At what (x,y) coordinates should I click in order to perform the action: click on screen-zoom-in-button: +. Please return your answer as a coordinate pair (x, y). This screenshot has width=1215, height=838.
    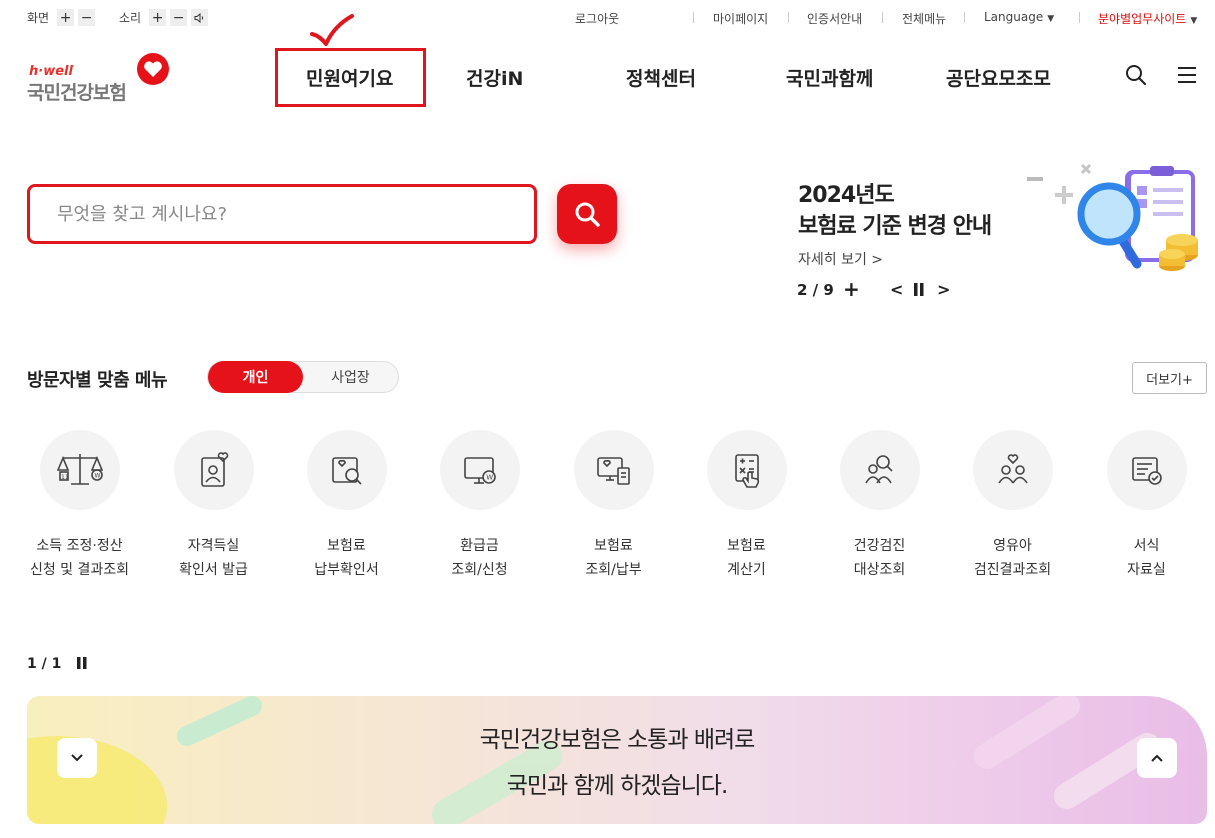
    Looking at the image, I should click on (66, 17).